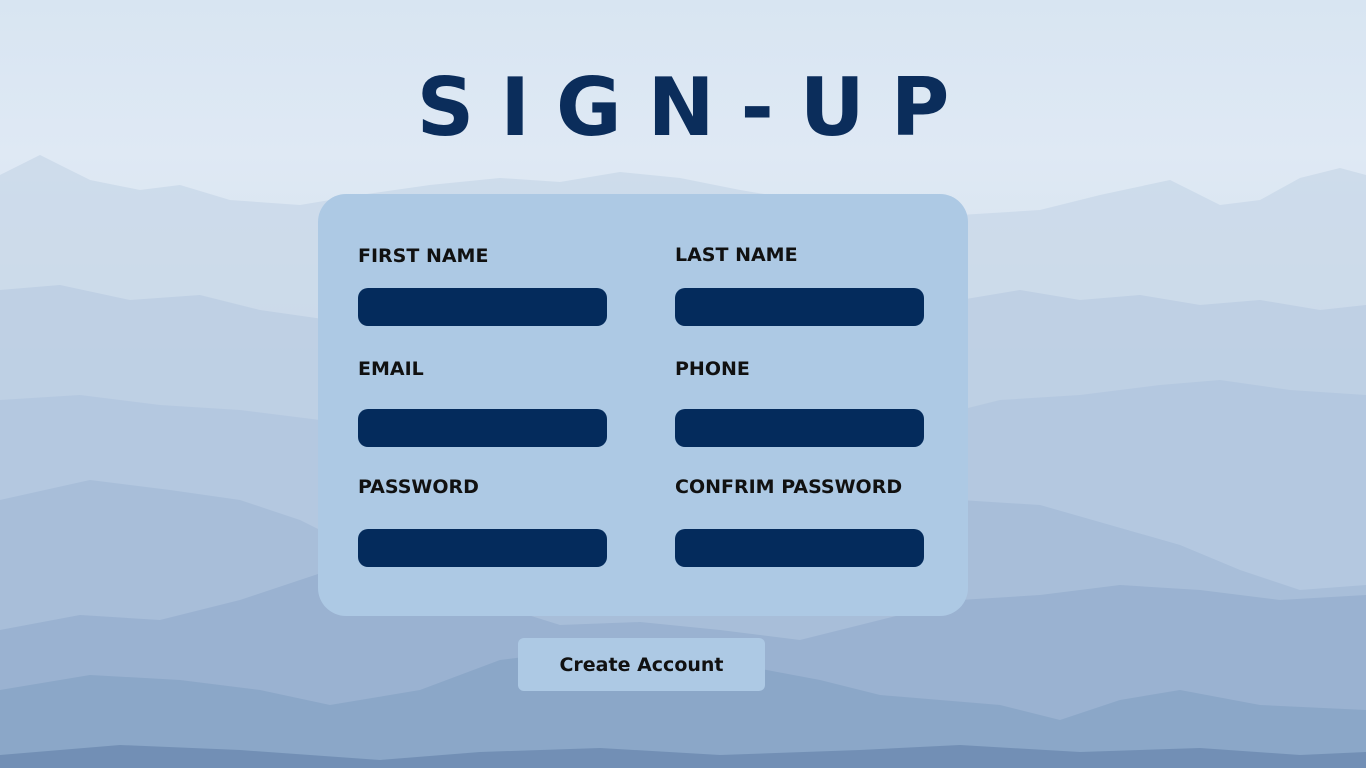  What do you see at coordinates (482, 428) in the screenshot?
I see `email-input` at bounding box center [482, 428].